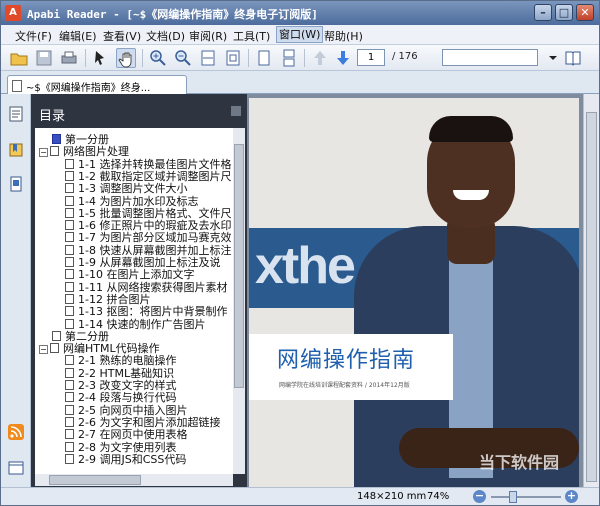 This screenshot has height=506, width=600. I want to click on save-button, so click(44, 58).